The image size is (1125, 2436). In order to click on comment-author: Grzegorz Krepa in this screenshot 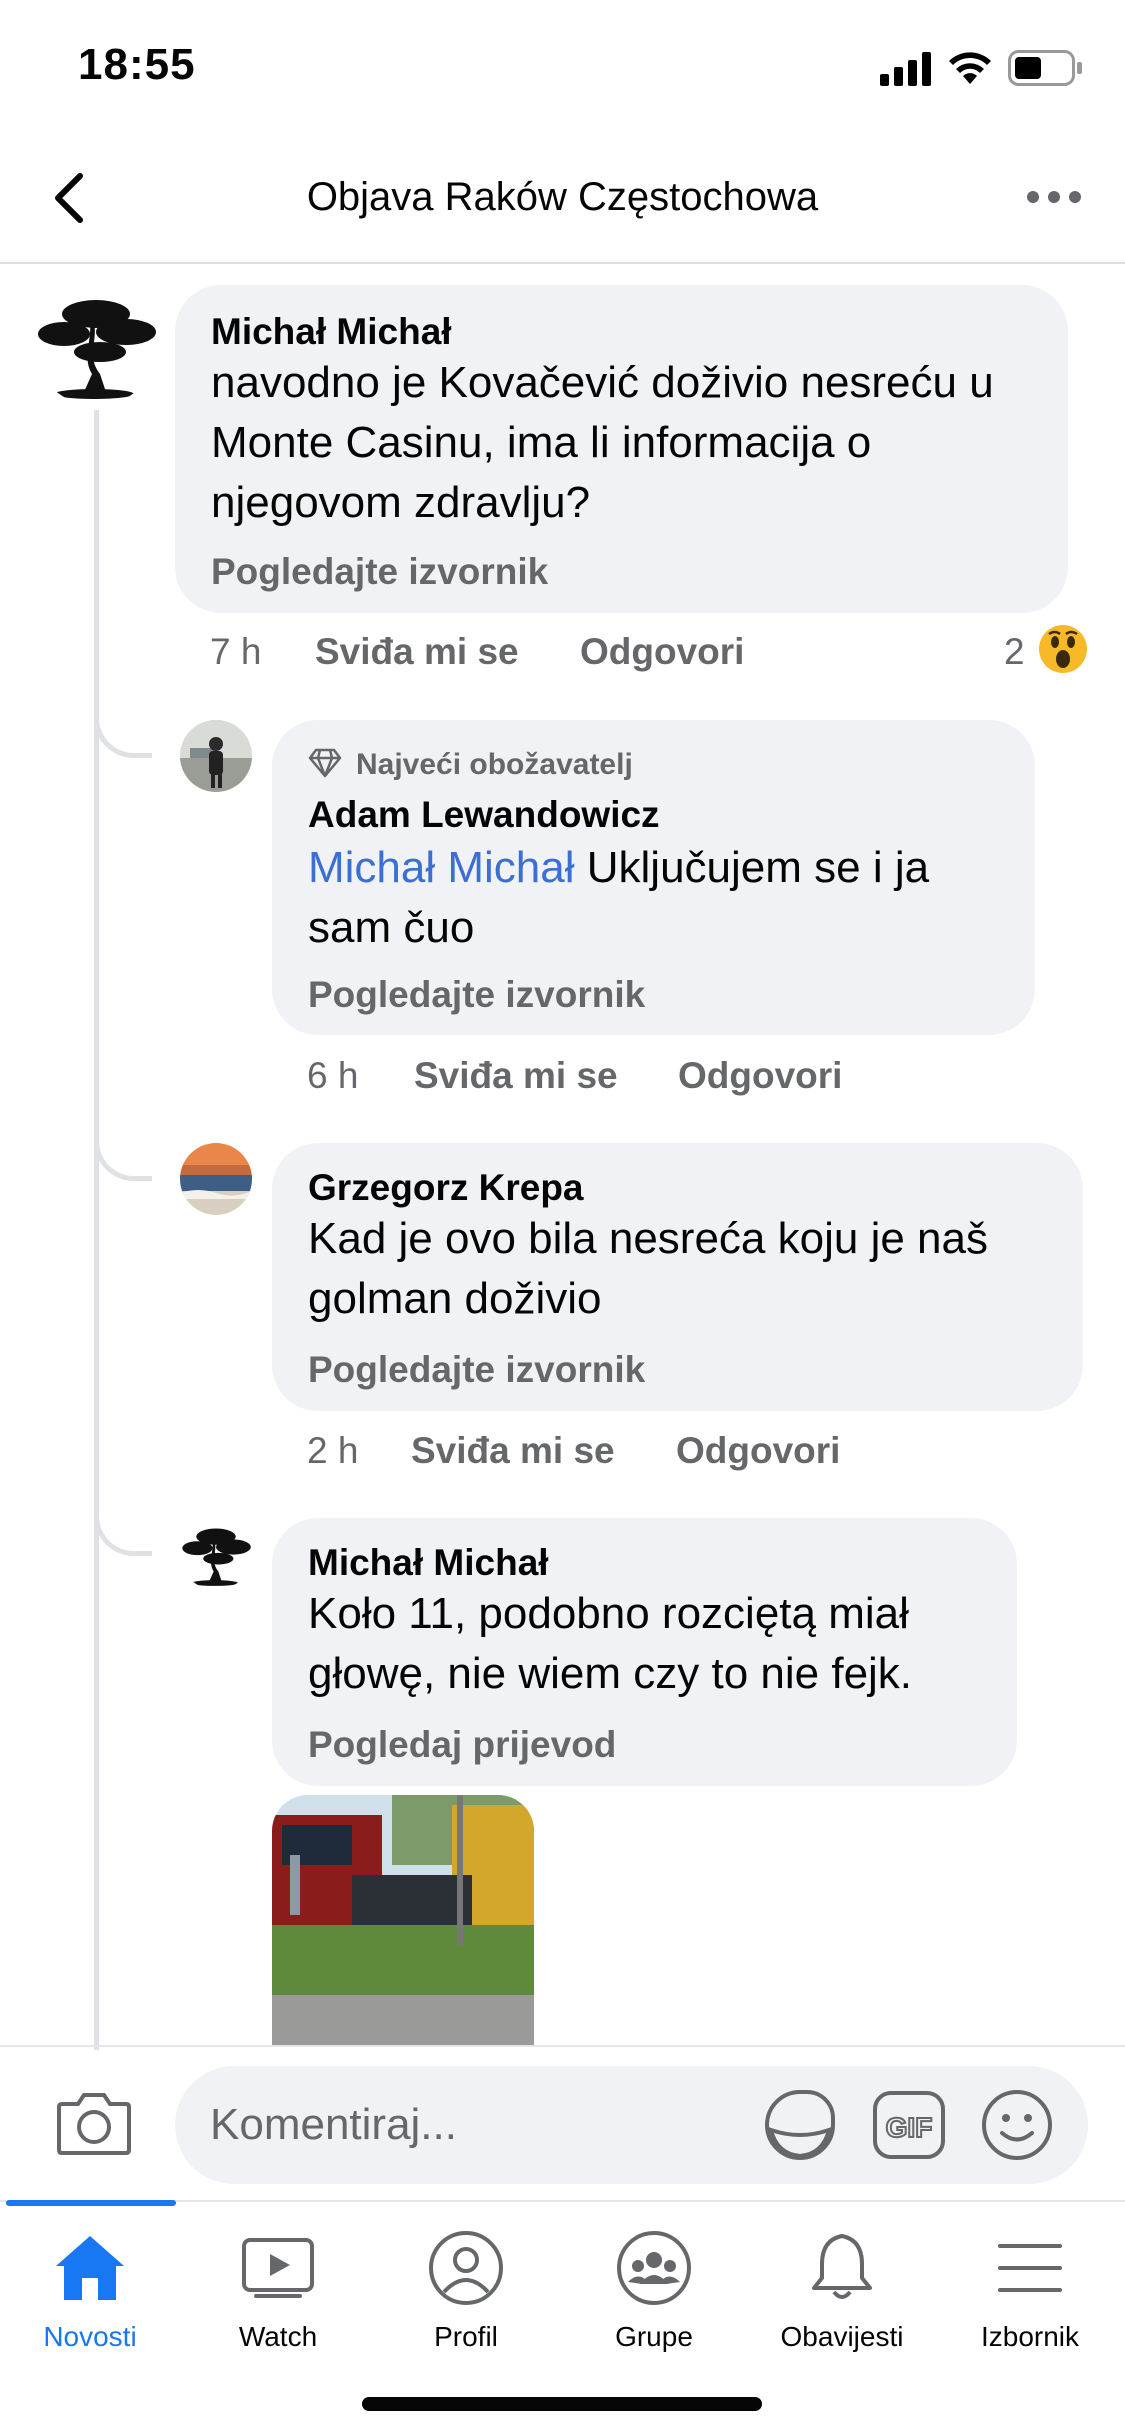, I will do `click(446, 1188)`.